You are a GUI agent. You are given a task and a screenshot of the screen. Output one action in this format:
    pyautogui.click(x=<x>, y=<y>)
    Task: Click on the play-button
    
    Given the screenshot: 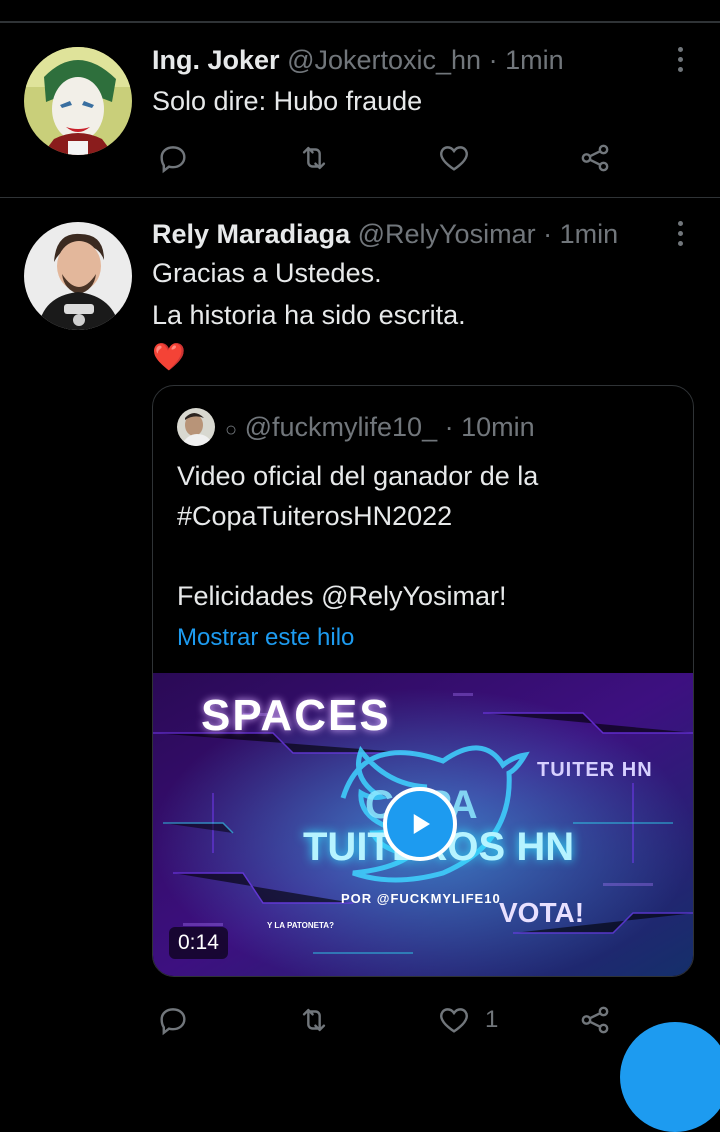 What is the action you would take?
    pyautogui.click(x=420, y=824)
    